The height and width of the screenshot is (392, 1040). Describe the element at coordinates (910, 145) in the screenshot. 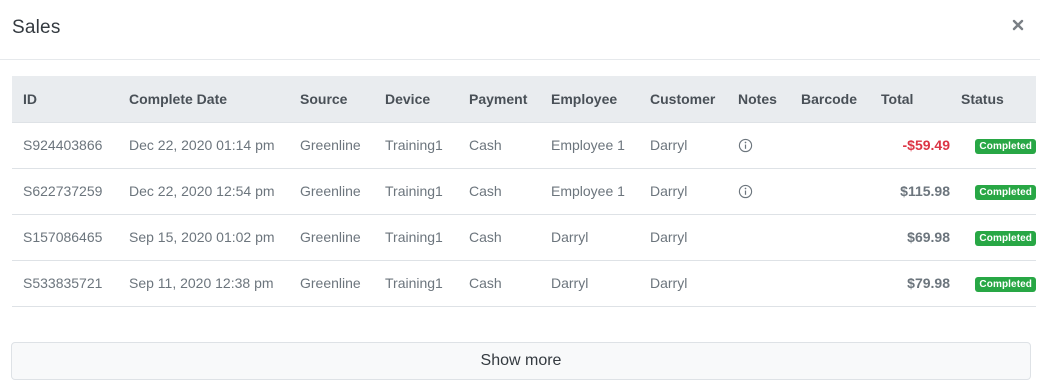

I see `total-amount: -$59.49` at that location.